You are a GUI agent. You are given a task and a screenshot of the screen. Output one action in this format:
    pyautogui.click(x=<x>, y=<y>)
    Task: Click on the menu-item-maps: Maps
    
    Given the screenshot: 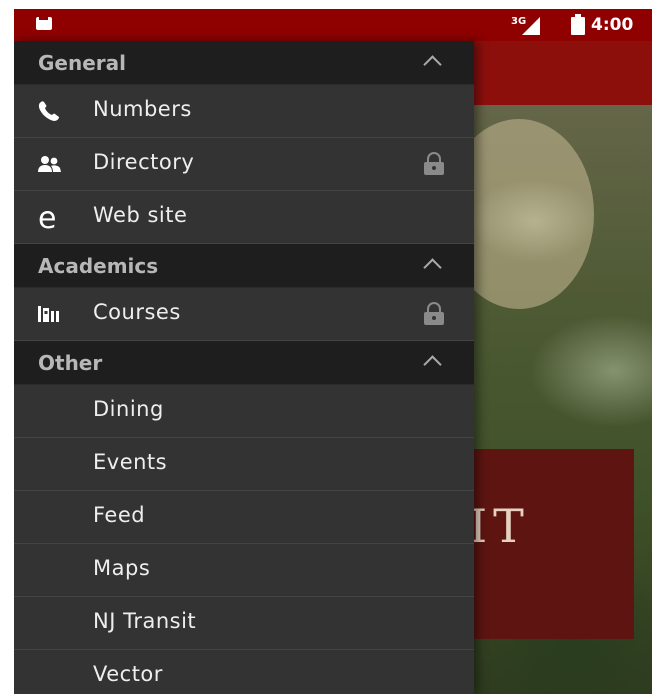 What is the action you would take?
    pyautogui.click(x=244, y=570)
    